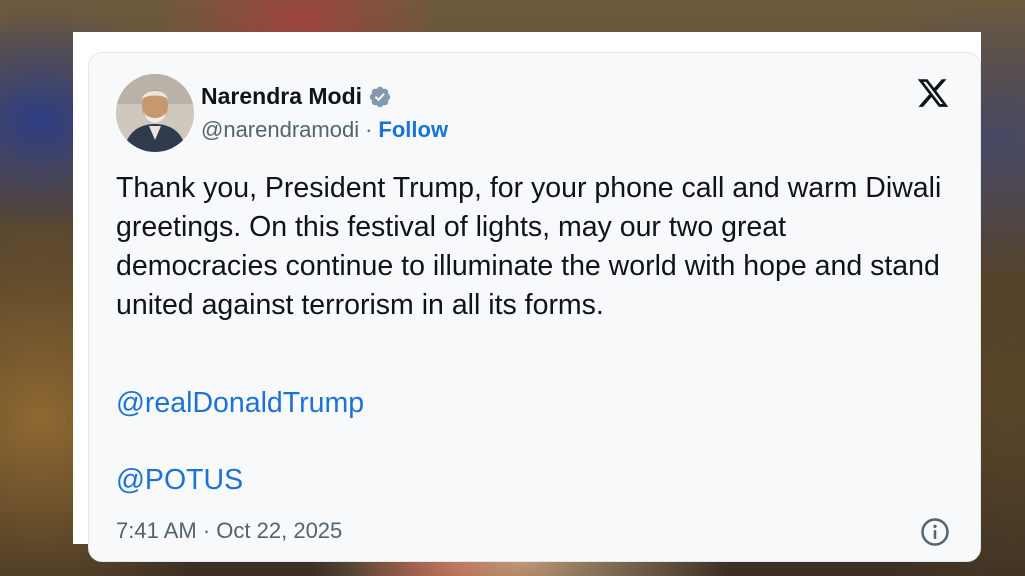 The height and width of the screenshot is (576, 1025). I want to click on info-icon, so click(935, 532).